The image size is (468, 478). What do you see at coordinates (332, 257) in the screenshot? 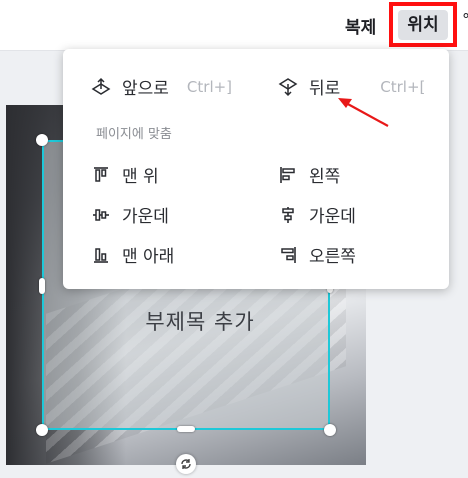
I see `align-right-label: 오른쪽` at bounding box center [332, 257].